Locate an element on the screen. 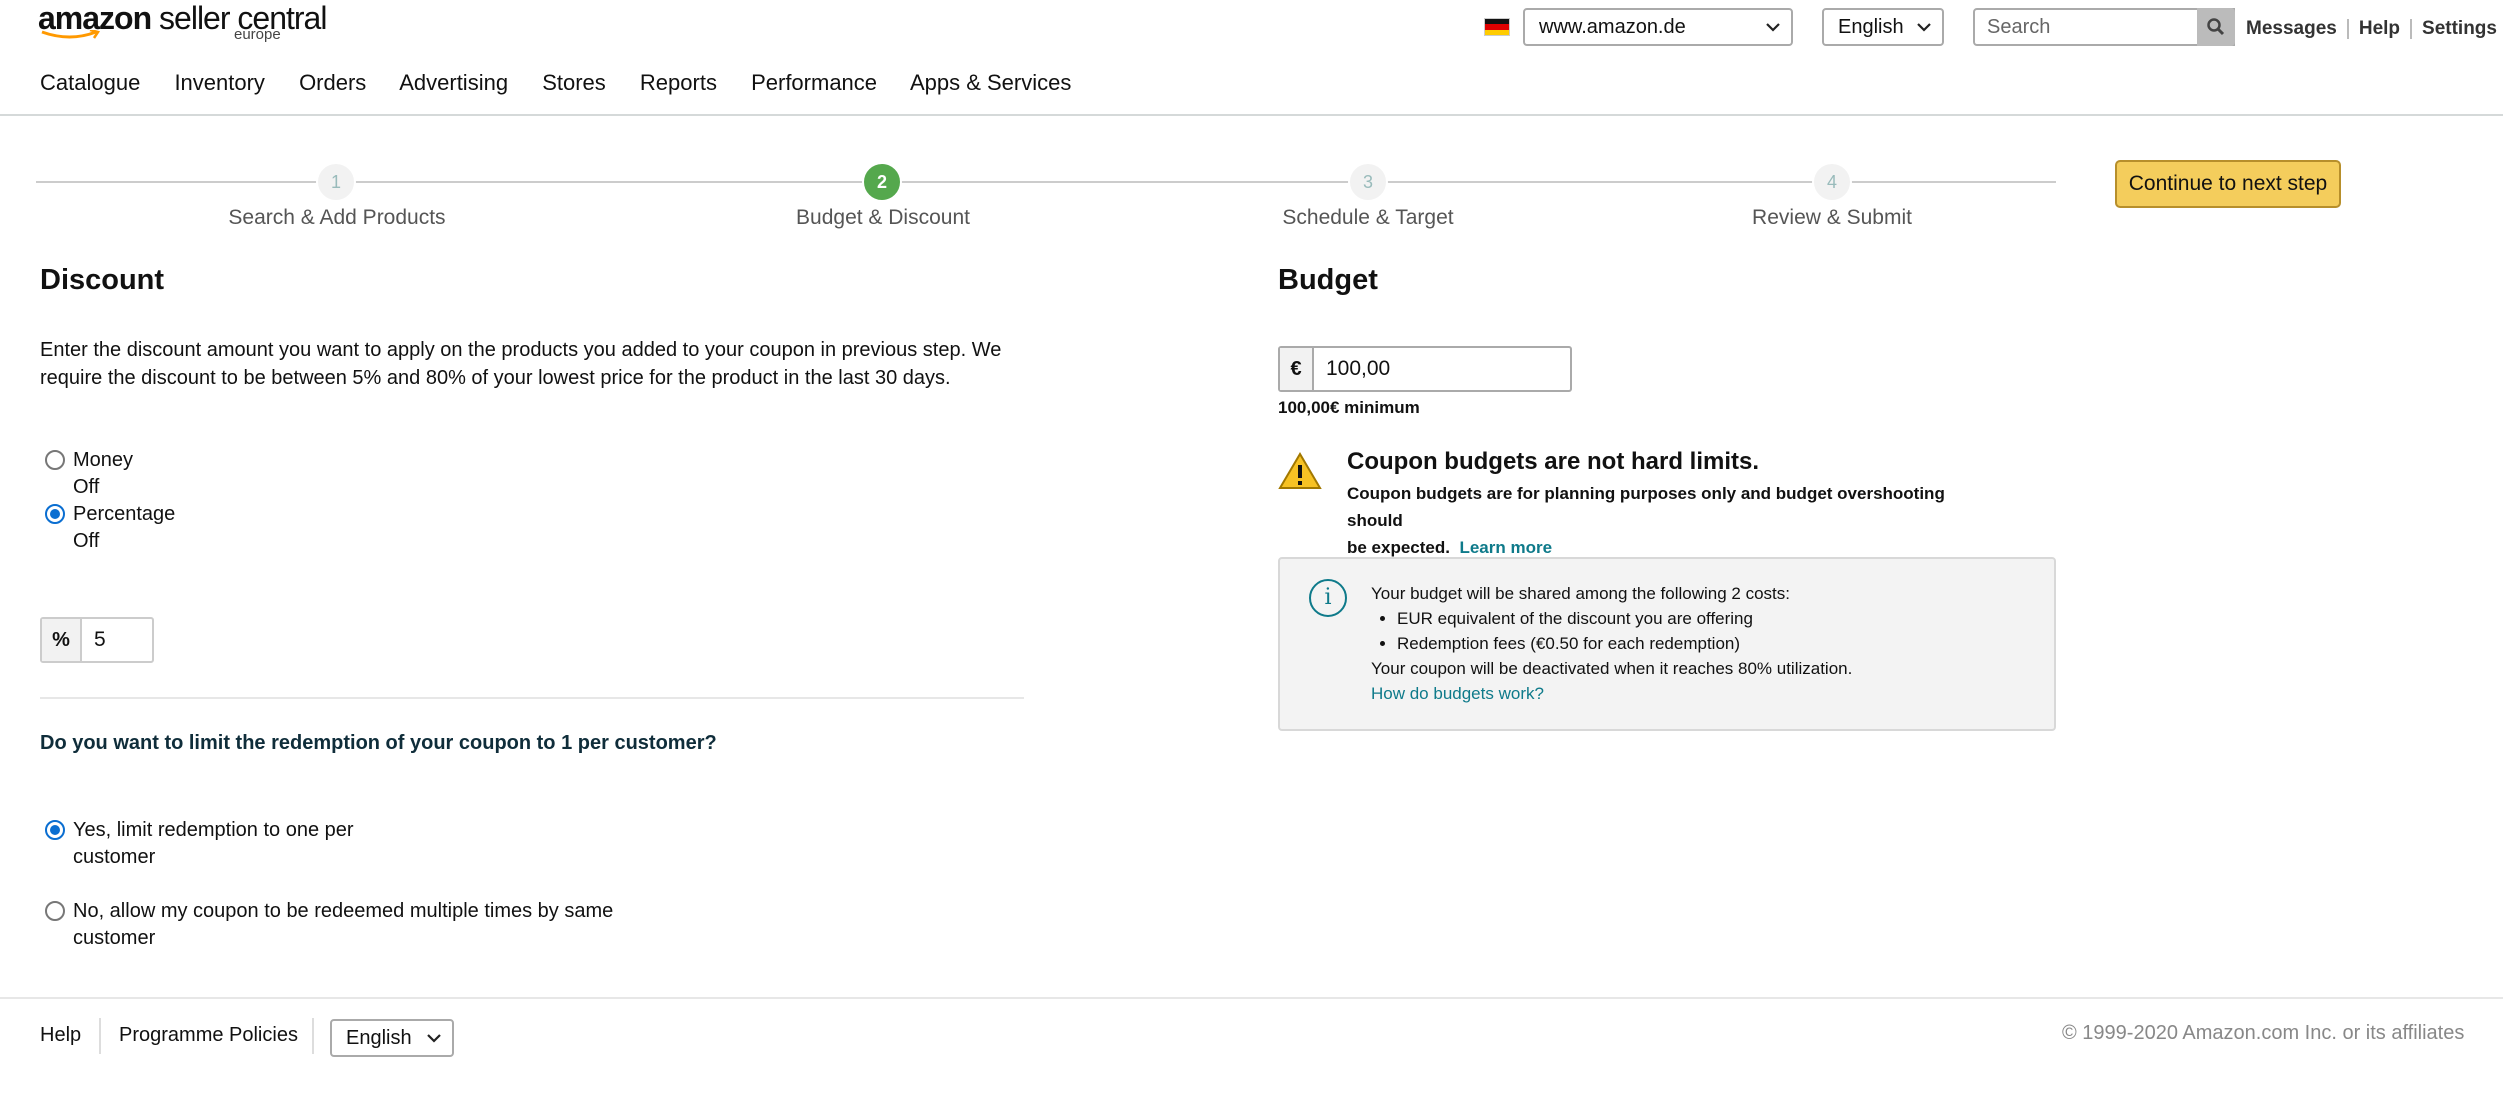 This screenshot has width=2503, height=1106. warning-title: Coupon budgets are not hard limits. is located at coordinates (1553, 461).